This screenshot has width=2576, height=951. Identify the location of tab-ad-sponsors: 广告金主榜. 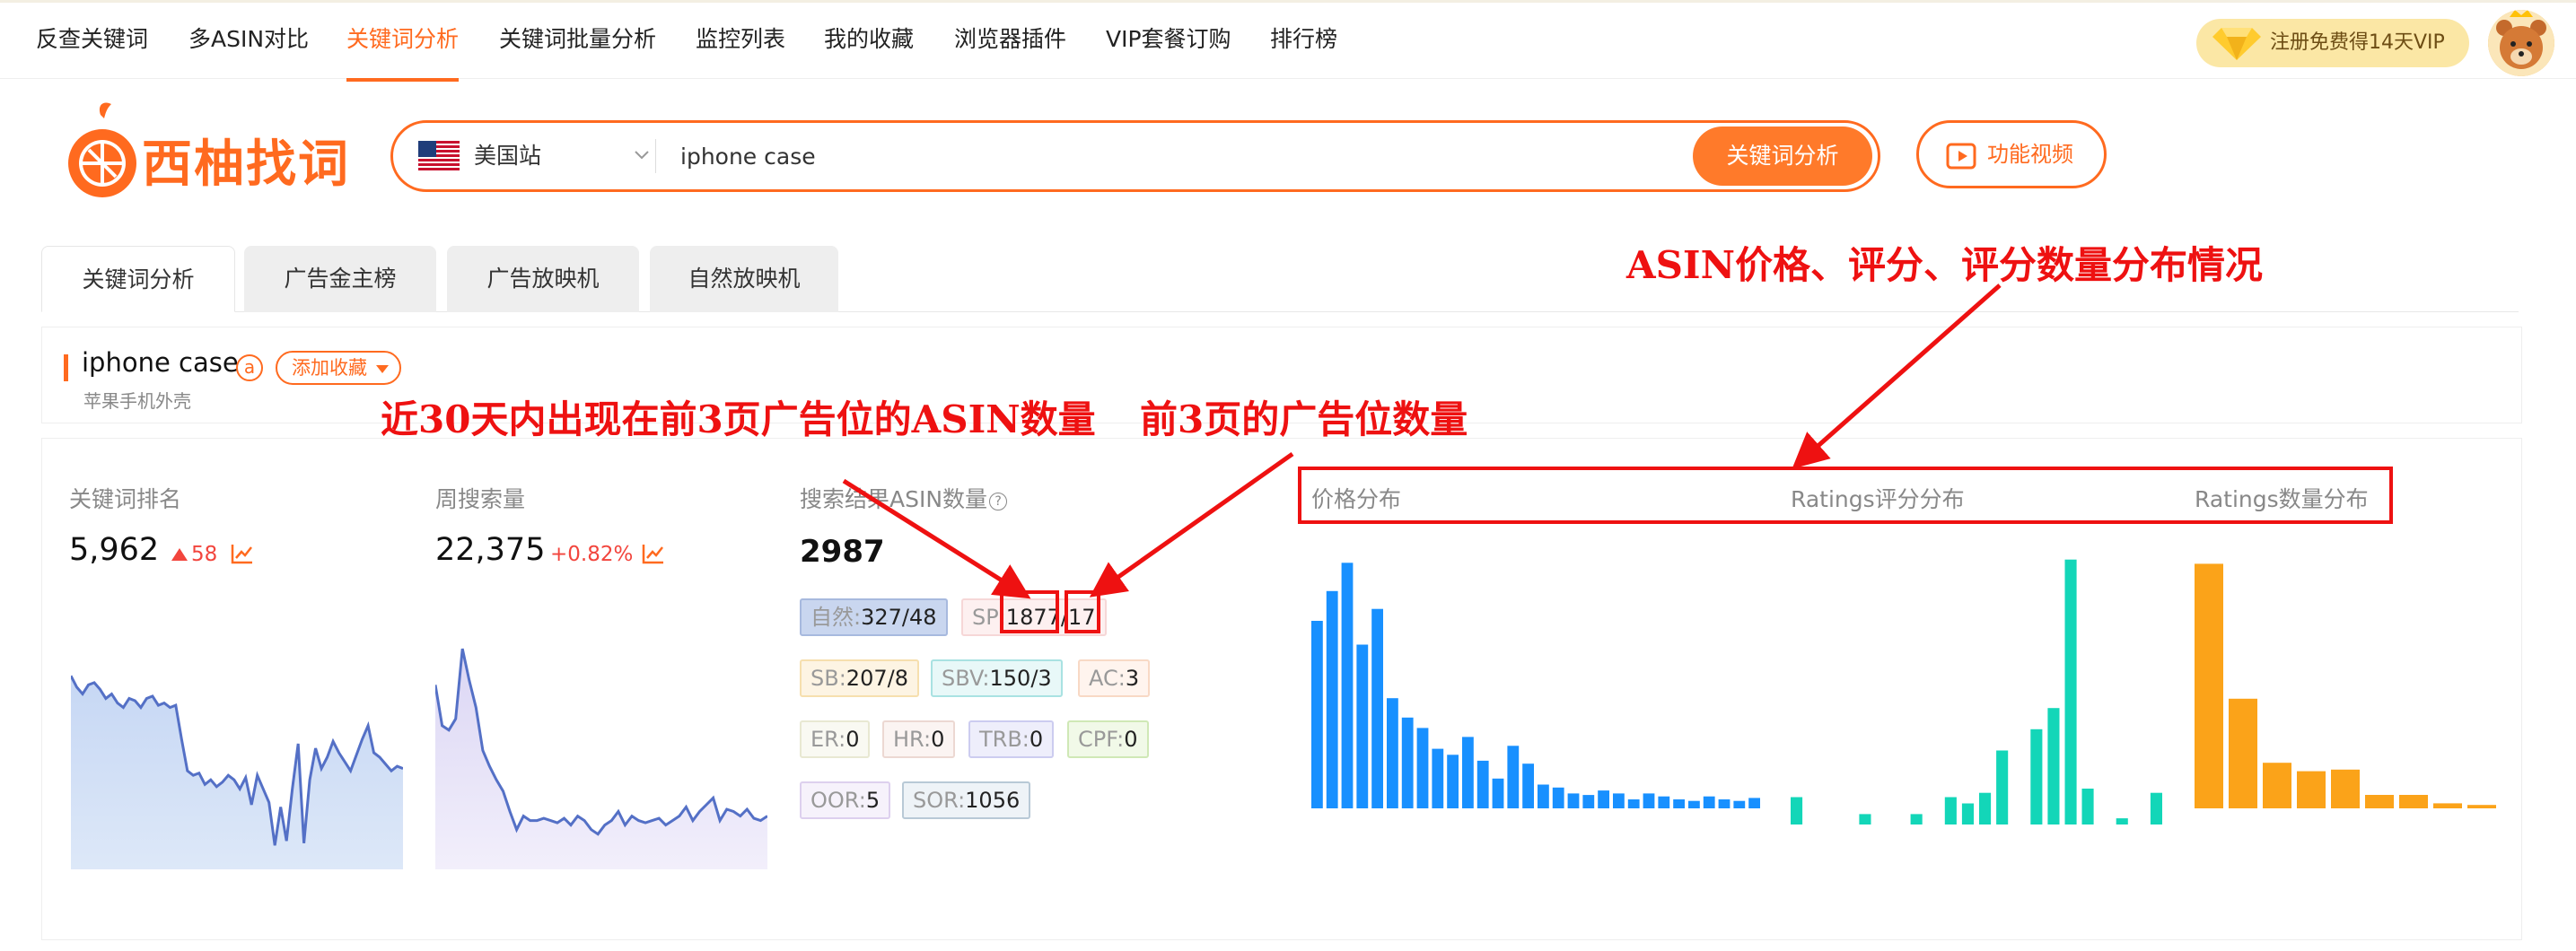
(340, 279).